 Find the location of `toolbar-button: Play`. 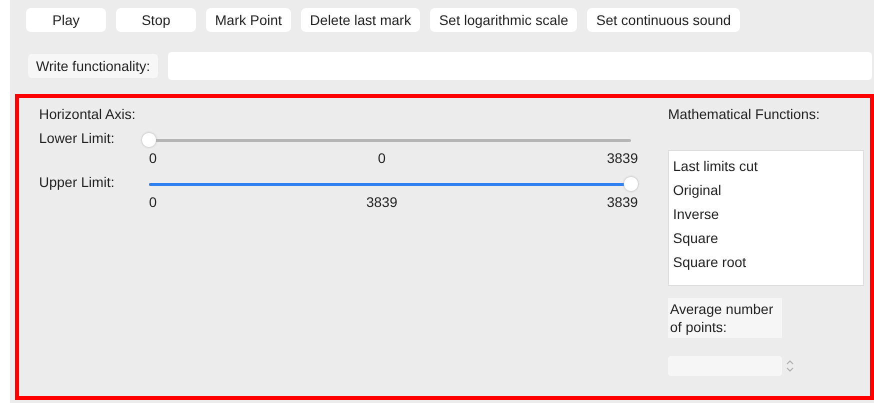

toolbar-button: Play is located at coordinates (66, 20).